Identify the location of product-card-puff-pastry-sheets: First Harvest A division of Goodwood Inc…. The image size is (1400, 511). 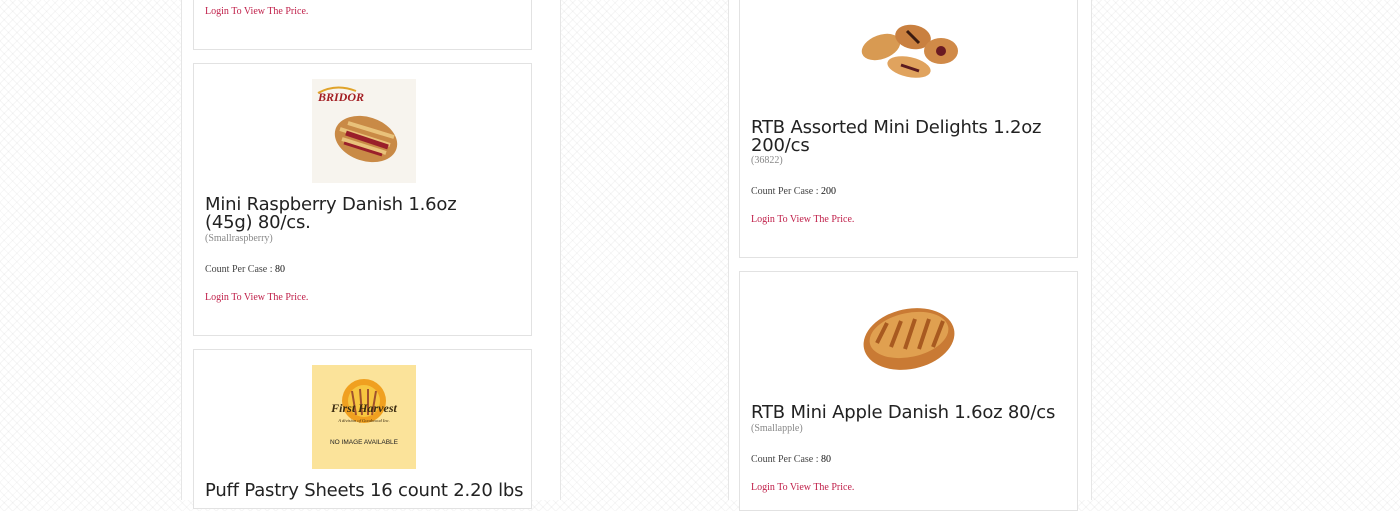
(362, 429).